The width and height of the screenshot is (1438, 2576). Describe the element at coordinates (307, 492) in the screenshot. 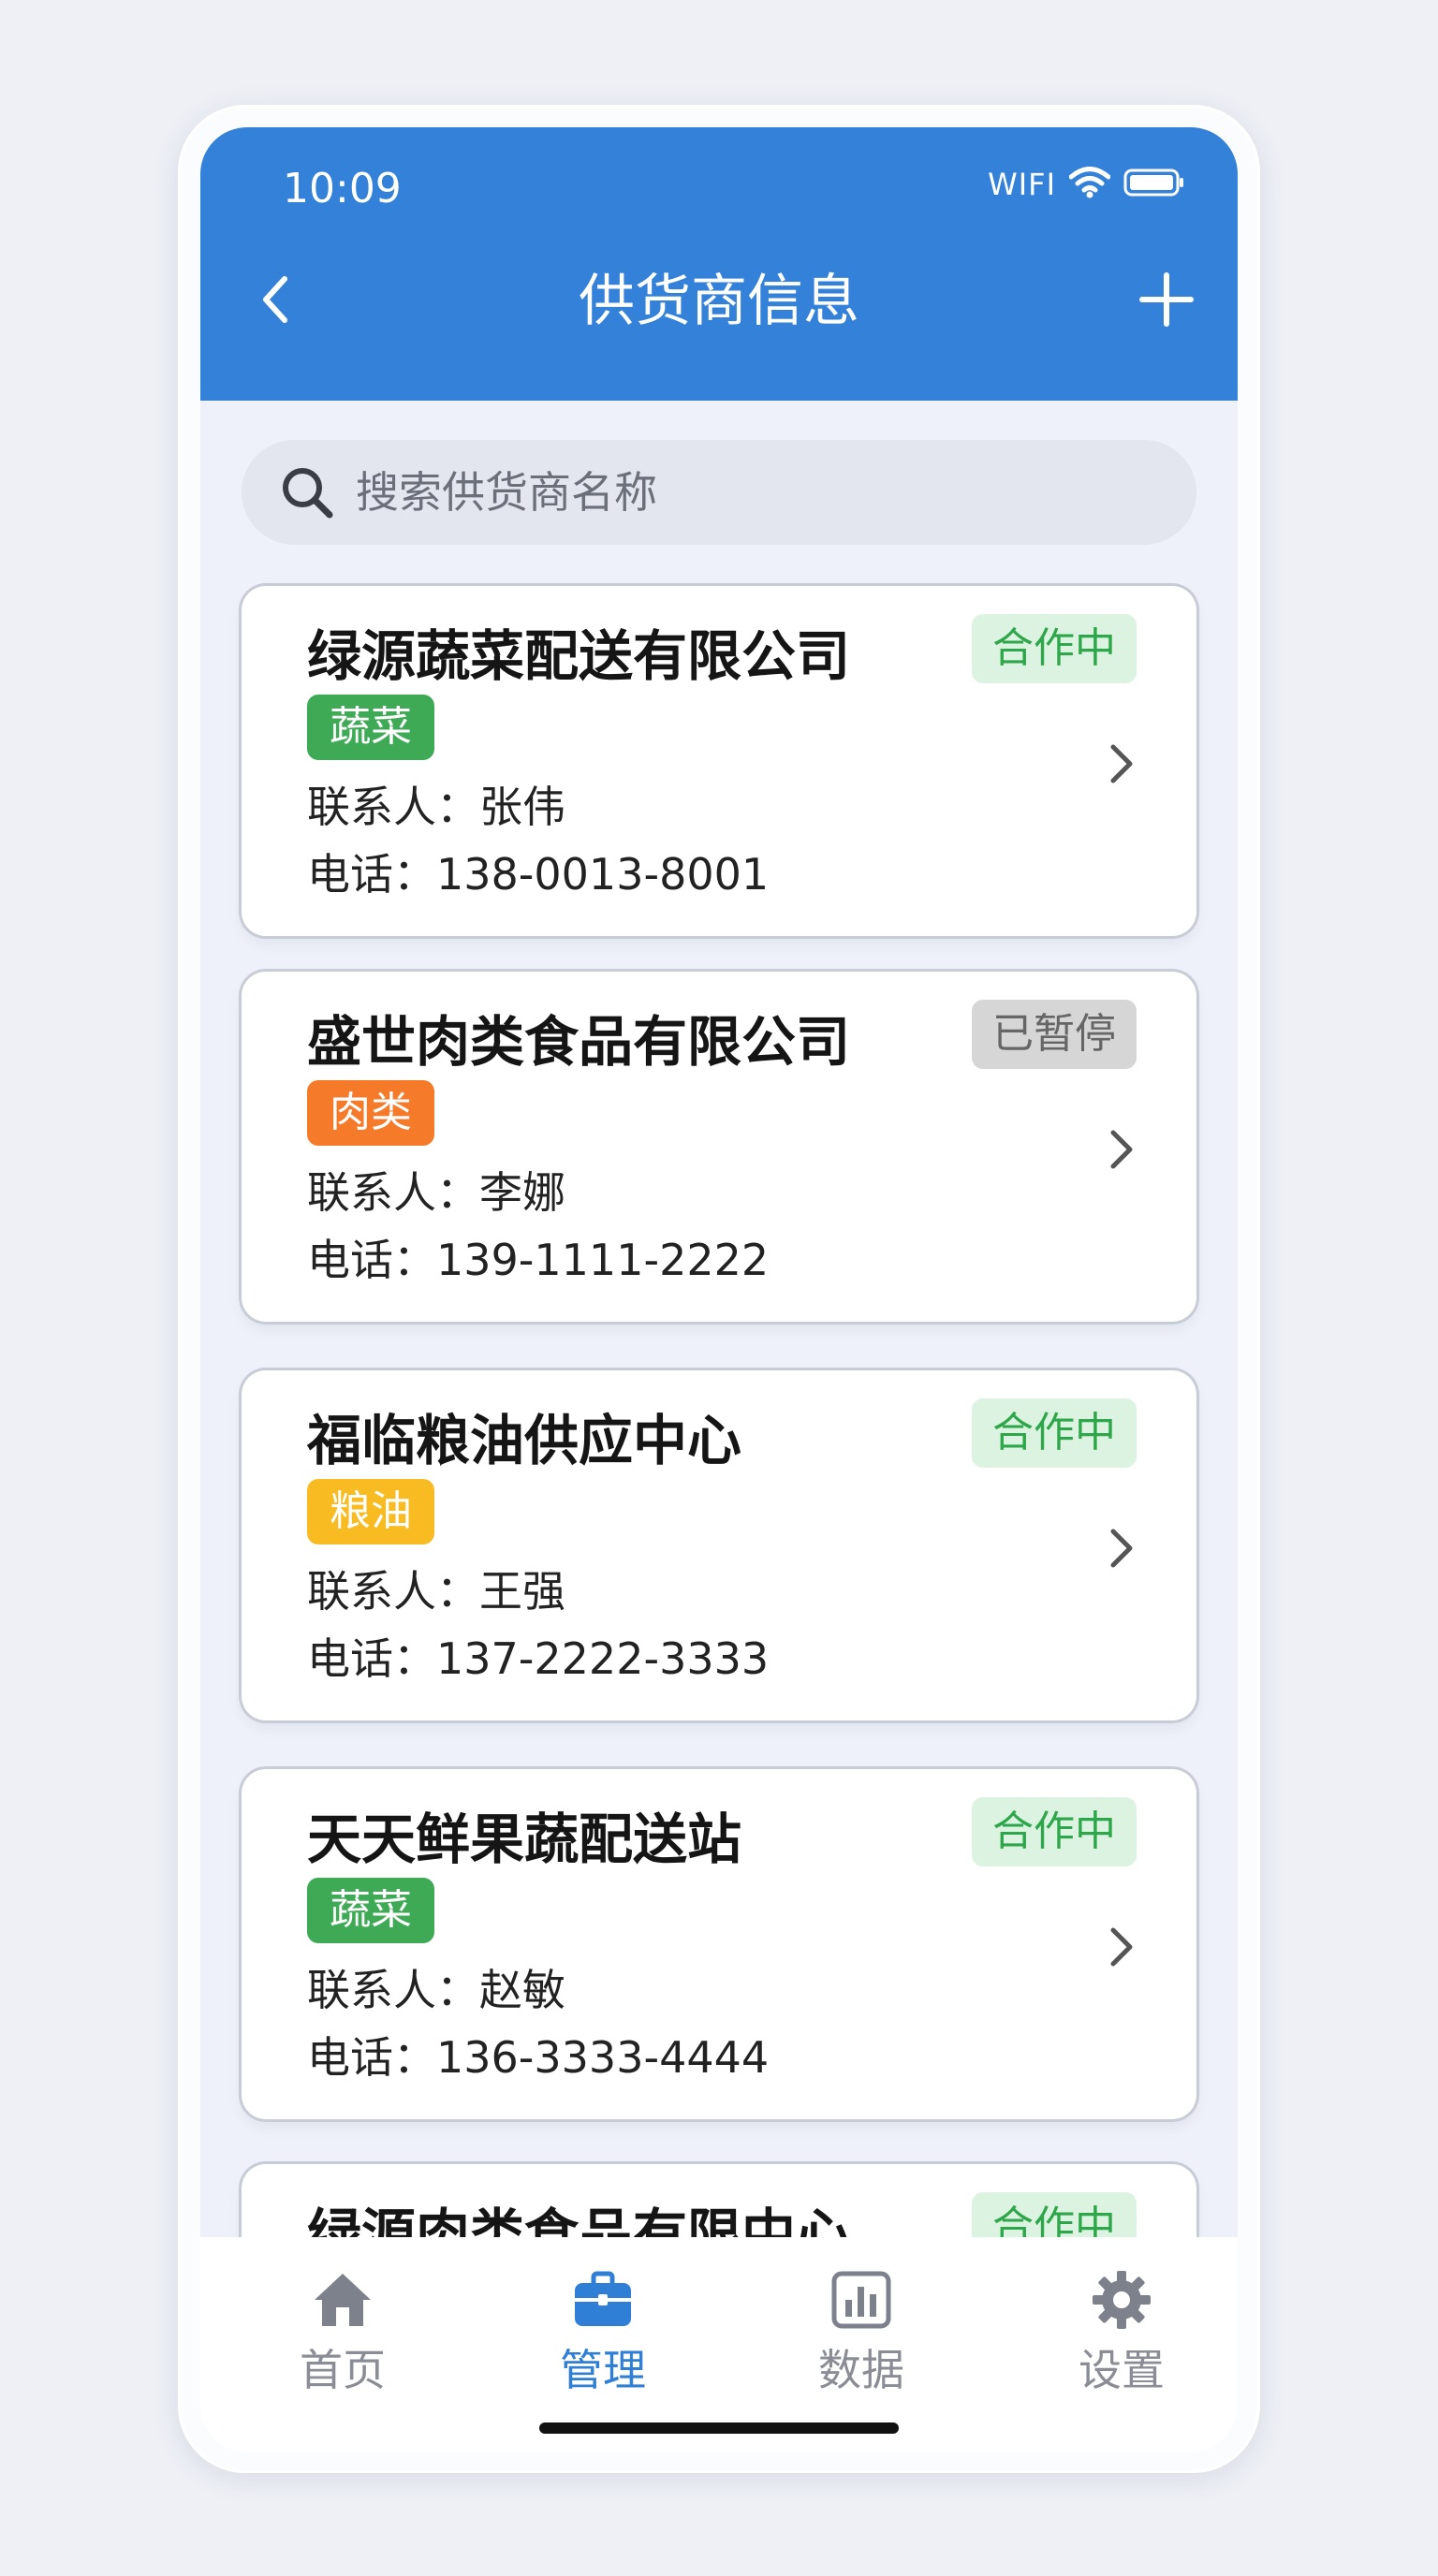

I see `search-icon` at that location.